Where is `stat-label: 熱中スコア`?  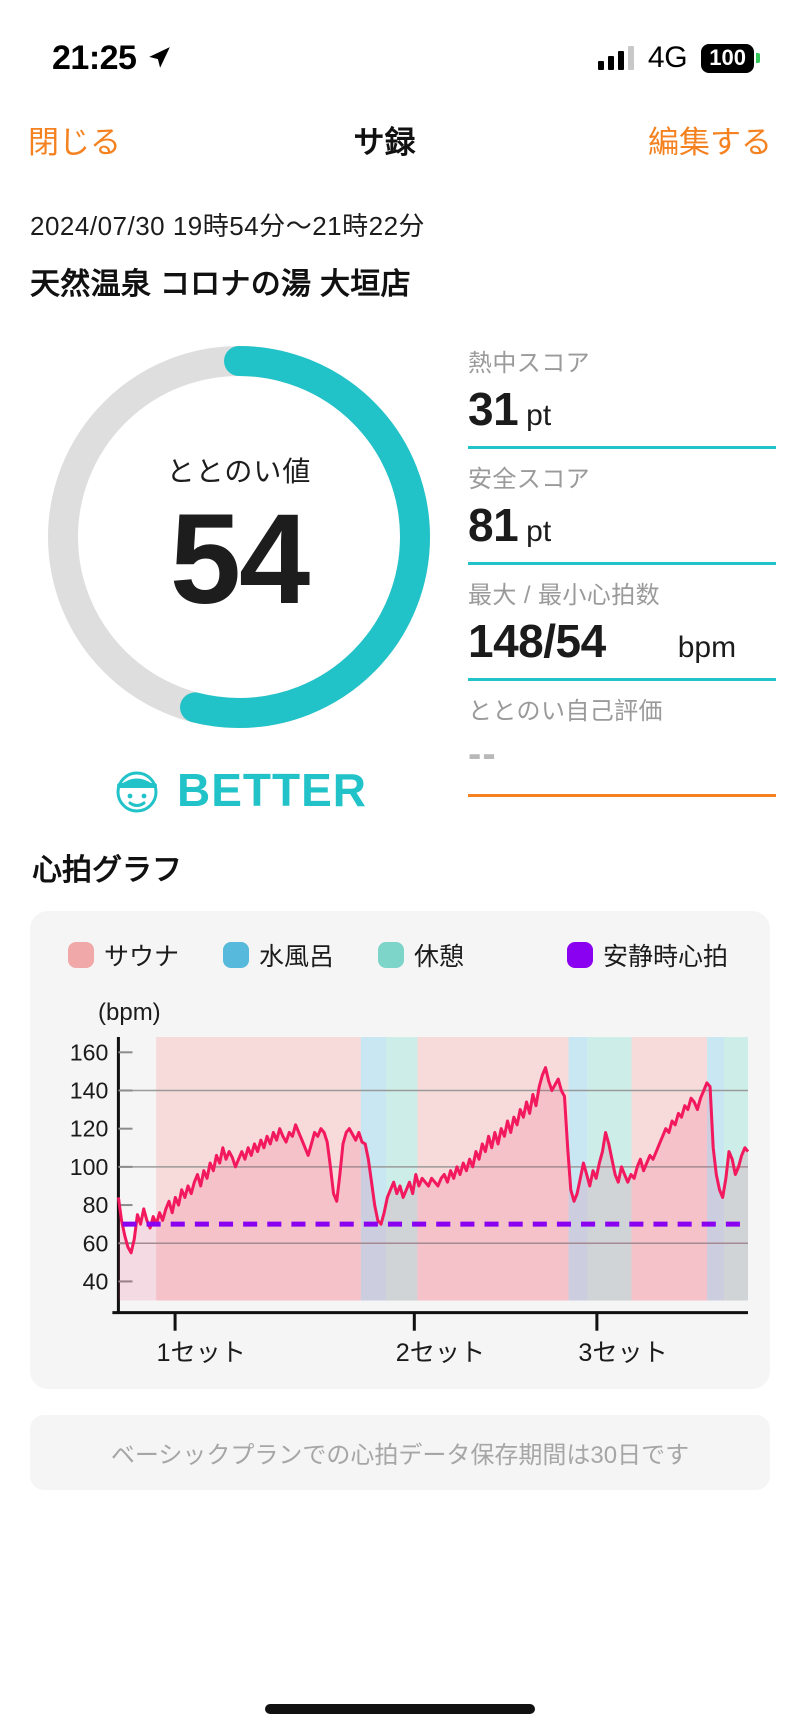 stat-label: 熱中スコア is located at coordinates (529, 363).